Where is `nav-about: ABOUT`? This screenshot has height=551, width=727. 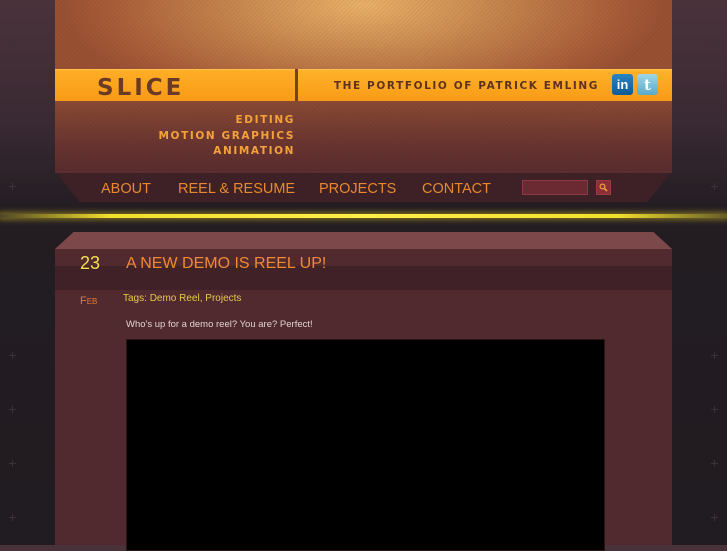
nav-about: ABOUT is located at coordinates (126, 189).